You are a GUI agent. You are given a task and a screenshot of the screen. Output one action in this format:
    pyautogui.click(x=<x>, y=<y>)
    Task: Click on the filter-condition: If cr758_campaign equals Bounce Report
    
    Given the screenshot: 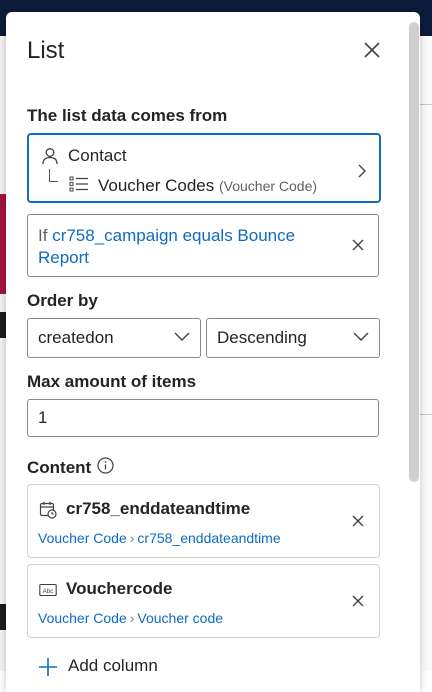 What is the action you would take?
    pyautogui.click(x=203, y=245)
    